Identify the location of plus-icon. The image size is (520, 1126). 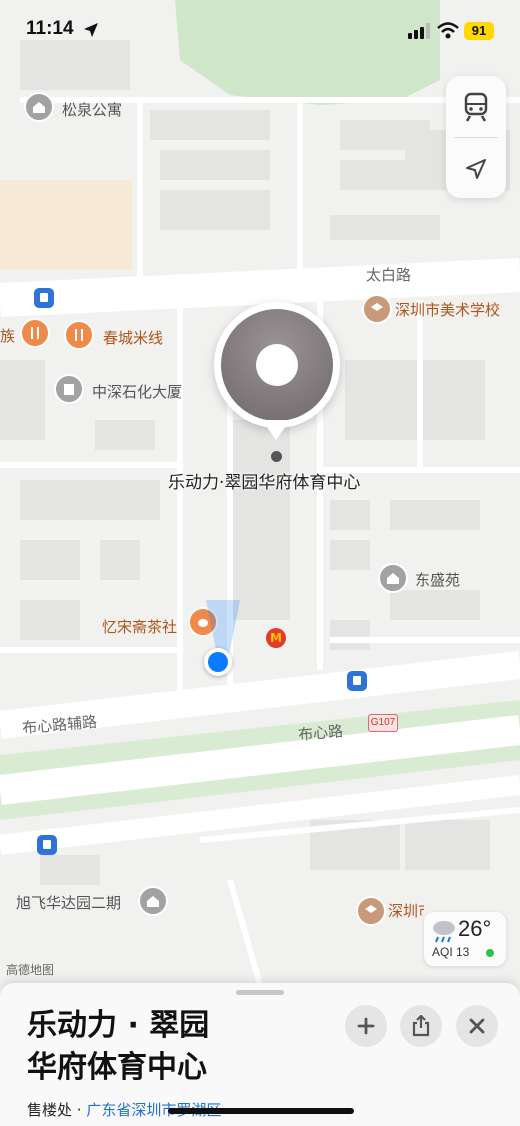
(366, 1026).